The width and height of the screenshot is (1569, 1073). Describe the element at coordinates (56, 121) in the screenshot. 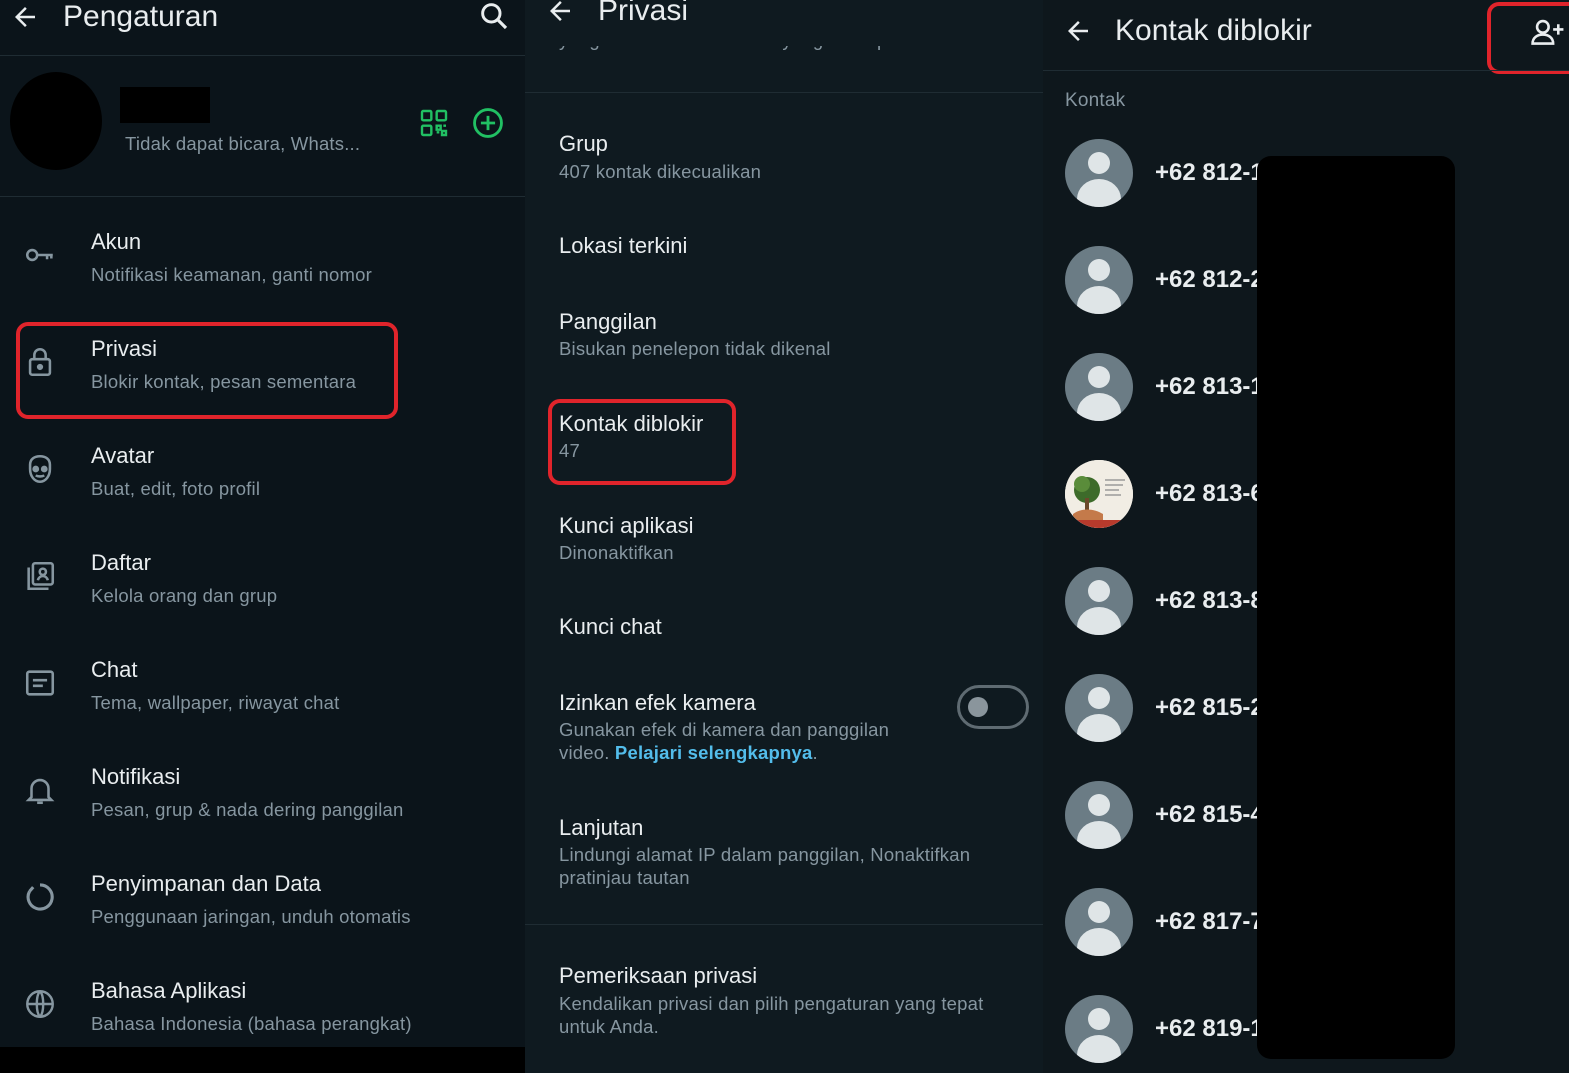

I see `profile-photo` at that location.